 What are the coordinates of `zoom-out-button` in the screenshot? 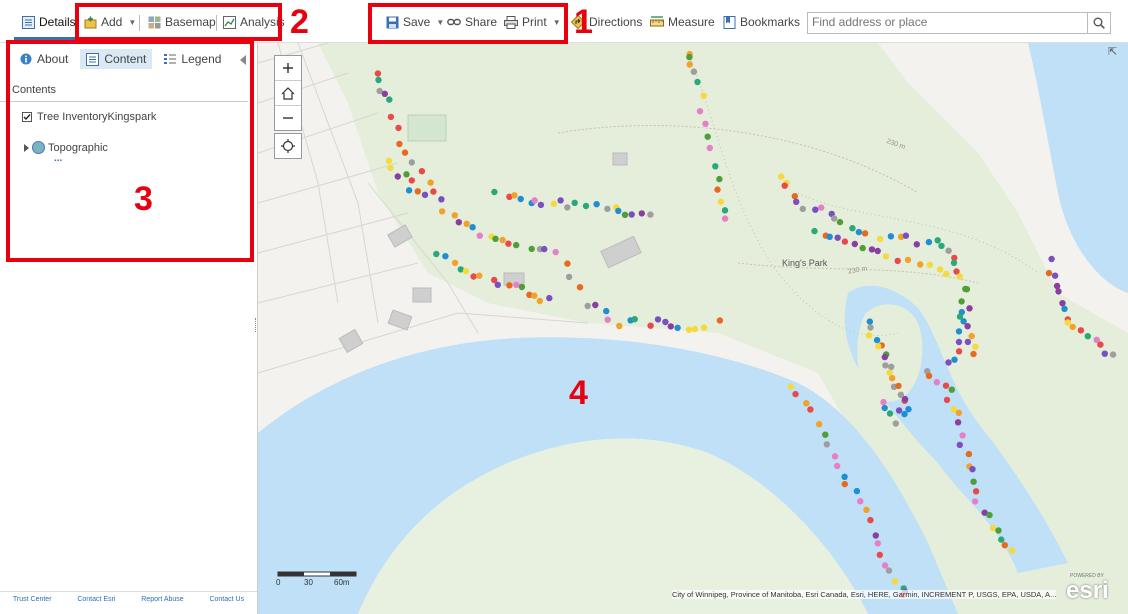 It's located at (288, 118).